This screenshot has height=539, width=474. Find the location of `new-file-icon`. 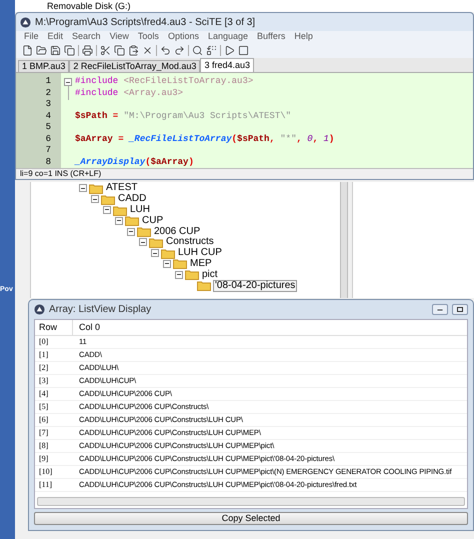

new-file-icon is located at coordinates (27, 50).